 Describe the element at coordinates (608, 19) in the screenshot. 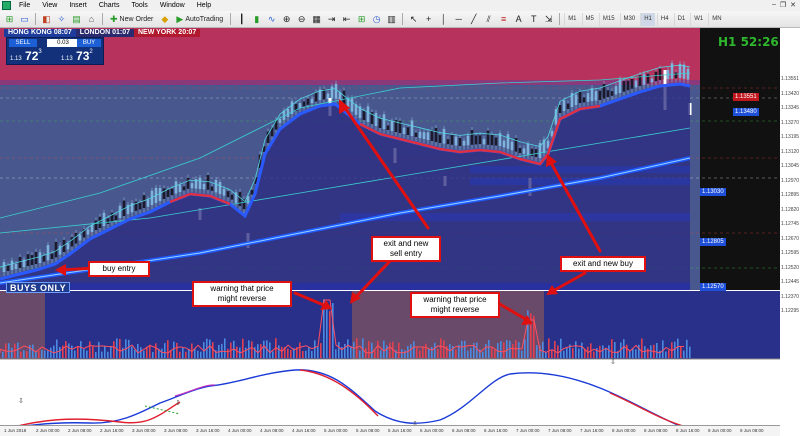

I see `timeframe-m15: M15` at that location.